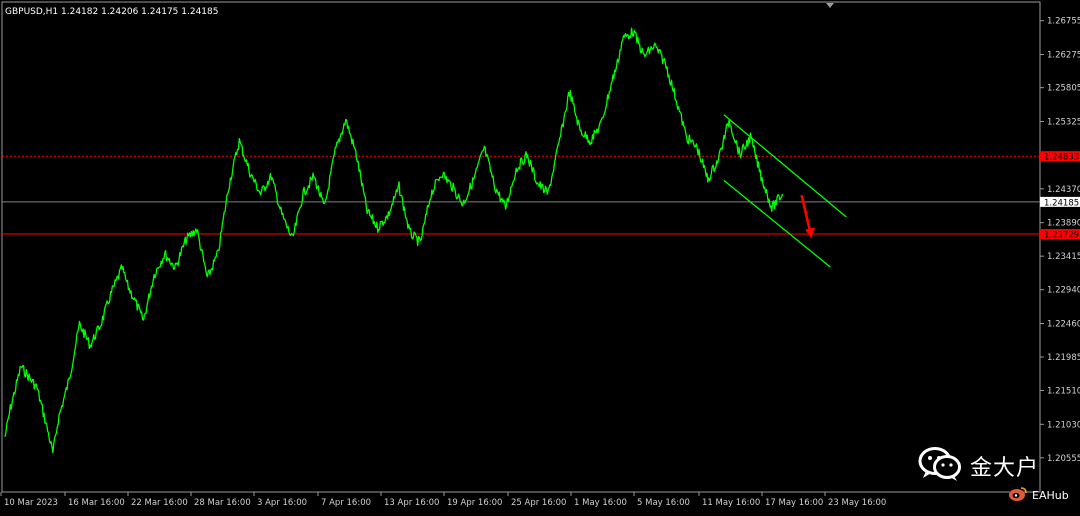 The width and height of the screenshot is (1080, 516). What do you see at coordinates (1063, 22) in the screenshot?
I see `y-tick-label: 1.26755` at bounding box center [1063, 22].